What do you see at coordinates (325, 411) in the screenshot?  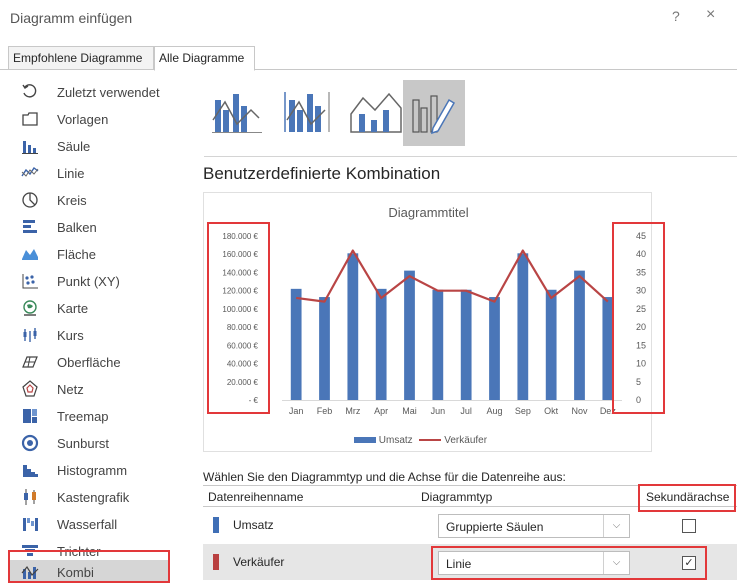 I see `x-tick-label: Feb` at bounding box center [325, 411].